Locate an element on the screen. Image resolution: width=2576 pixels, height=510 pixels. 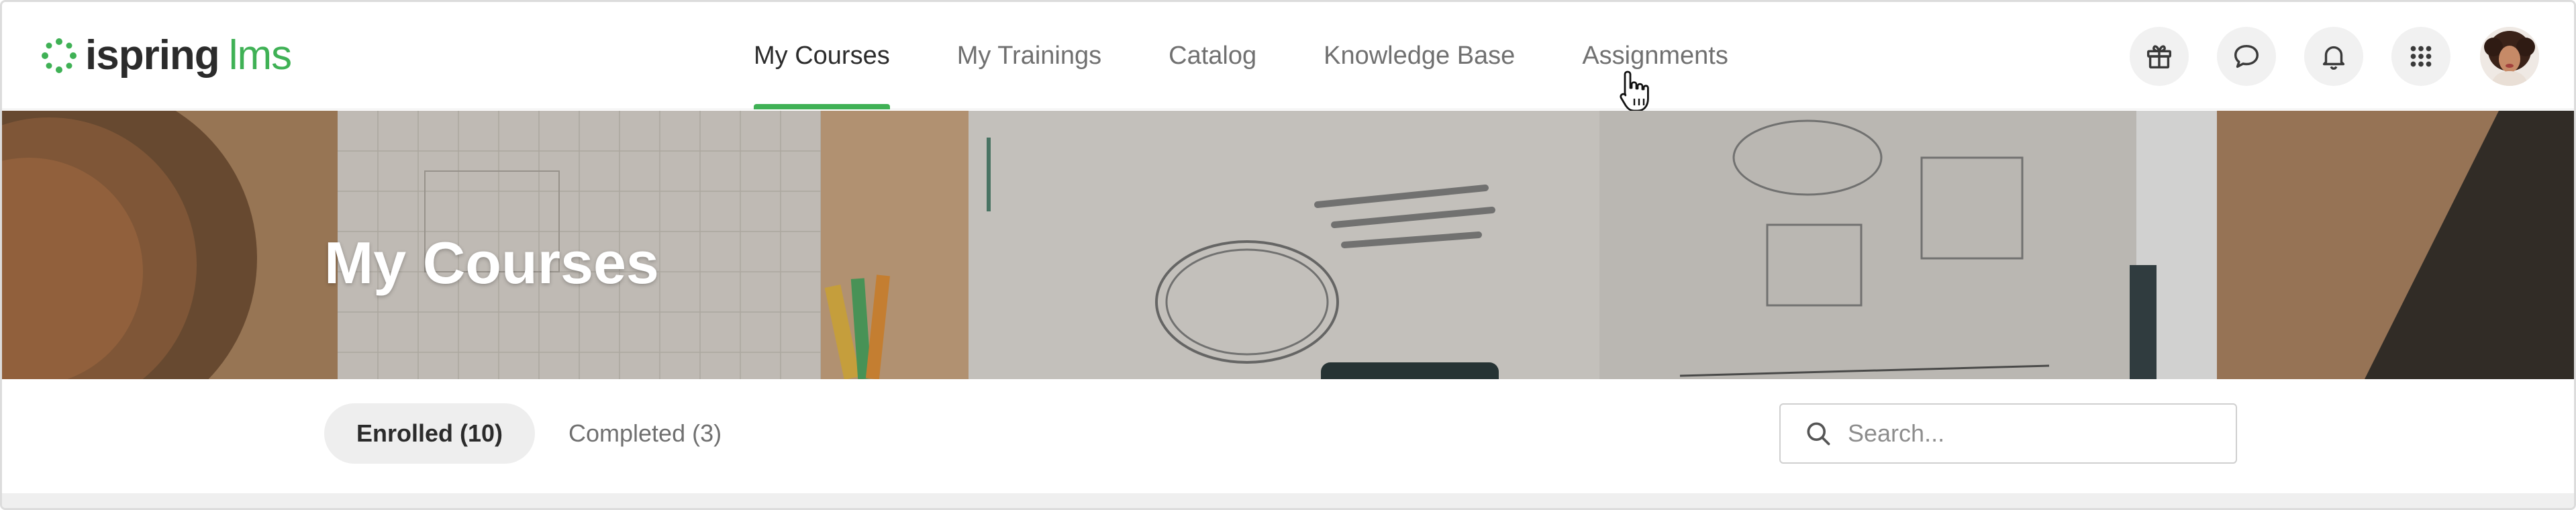
apps-button is located at coordinates (2420, 56).